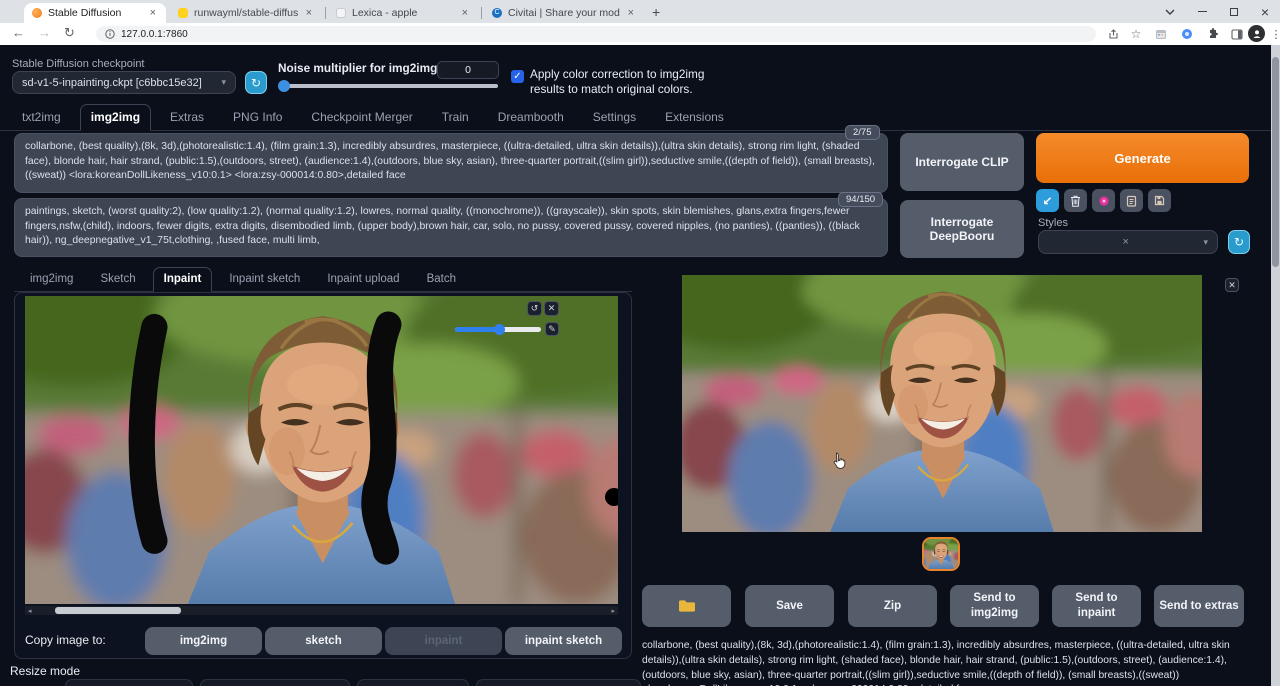 The image size is (1280, 686). What do you see at coordinates (1136, 34) in the screenshot?
I see `bookmark-star-icon: ☆` at bounding box center [1136, 34].